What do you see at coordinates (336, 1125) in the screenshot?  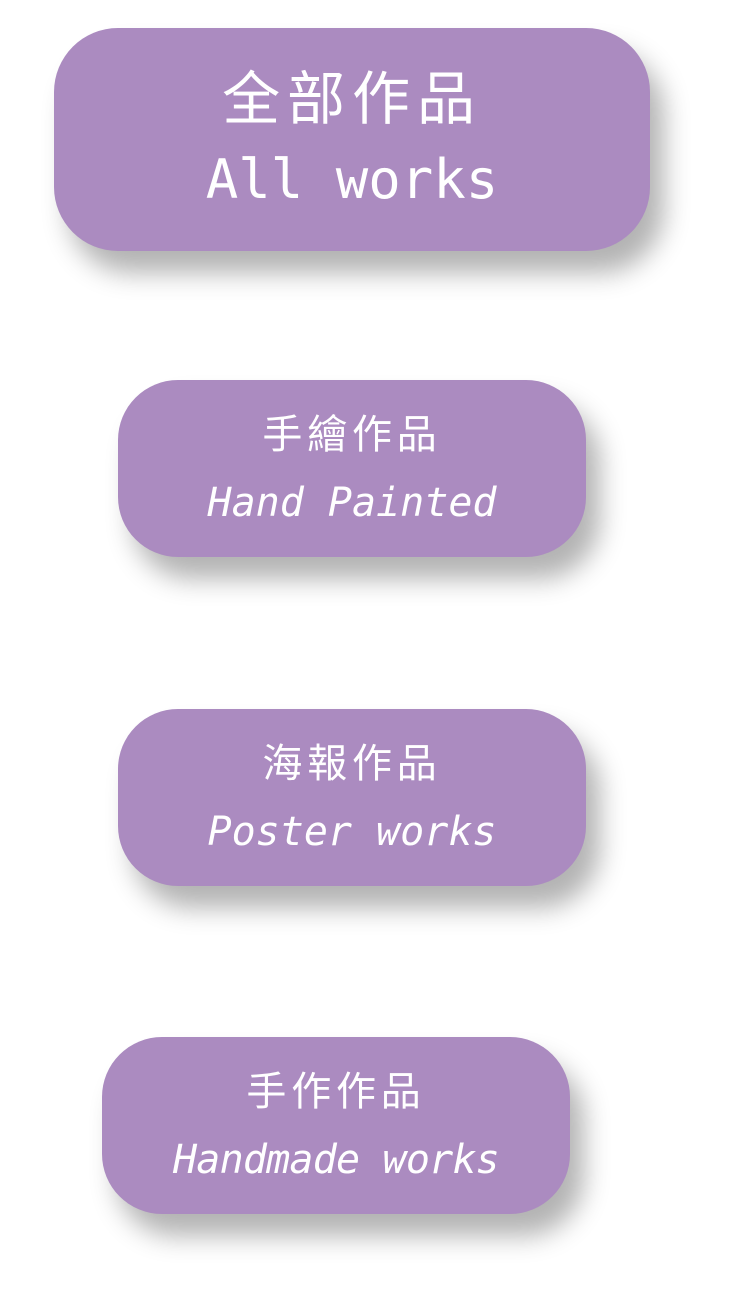 I see `handmade-works-button: 手作作品 Handmade works` at bounding box center [336, 1125].